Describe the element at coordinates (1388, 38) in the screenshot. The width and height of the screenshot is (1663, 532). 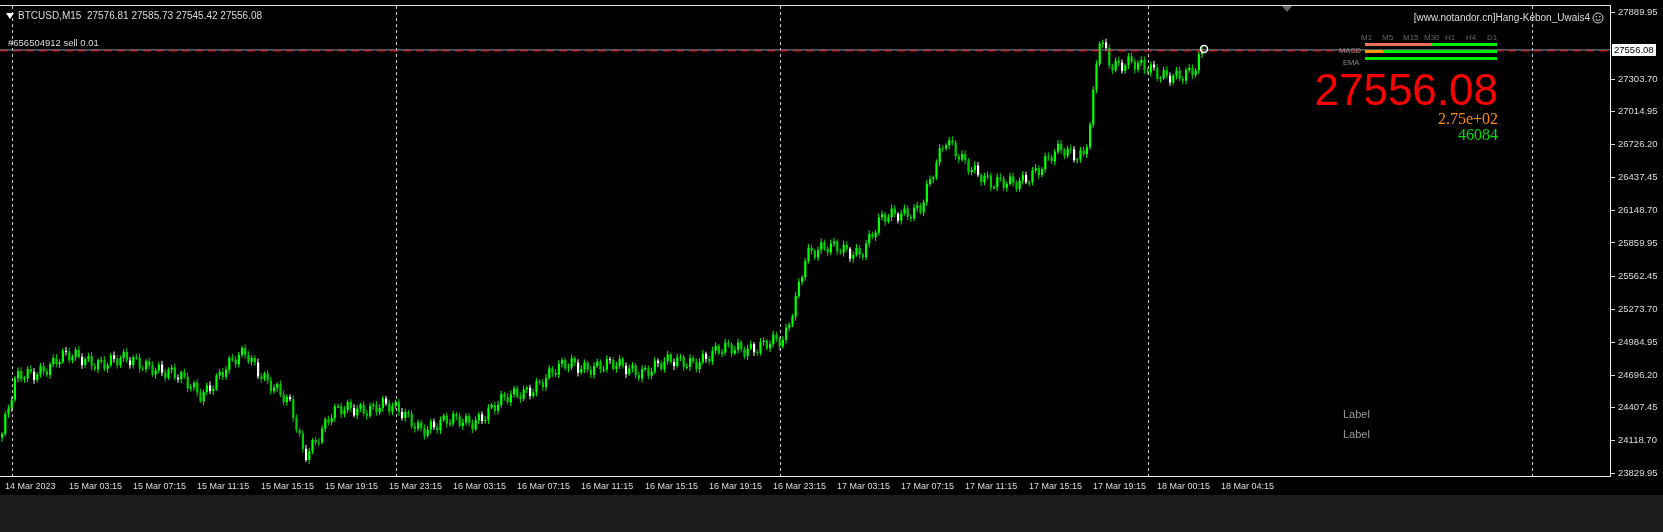
I see `timeframe-label: M5` at that location.